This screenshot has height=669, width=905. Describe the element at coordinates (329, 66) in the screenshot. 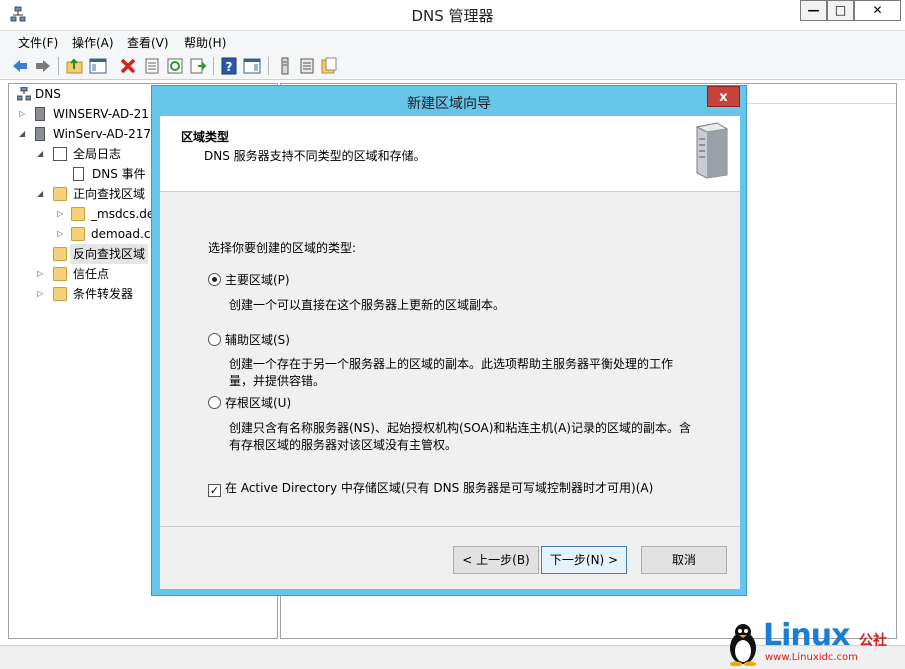

I see `zone-folder-icon` at that location.